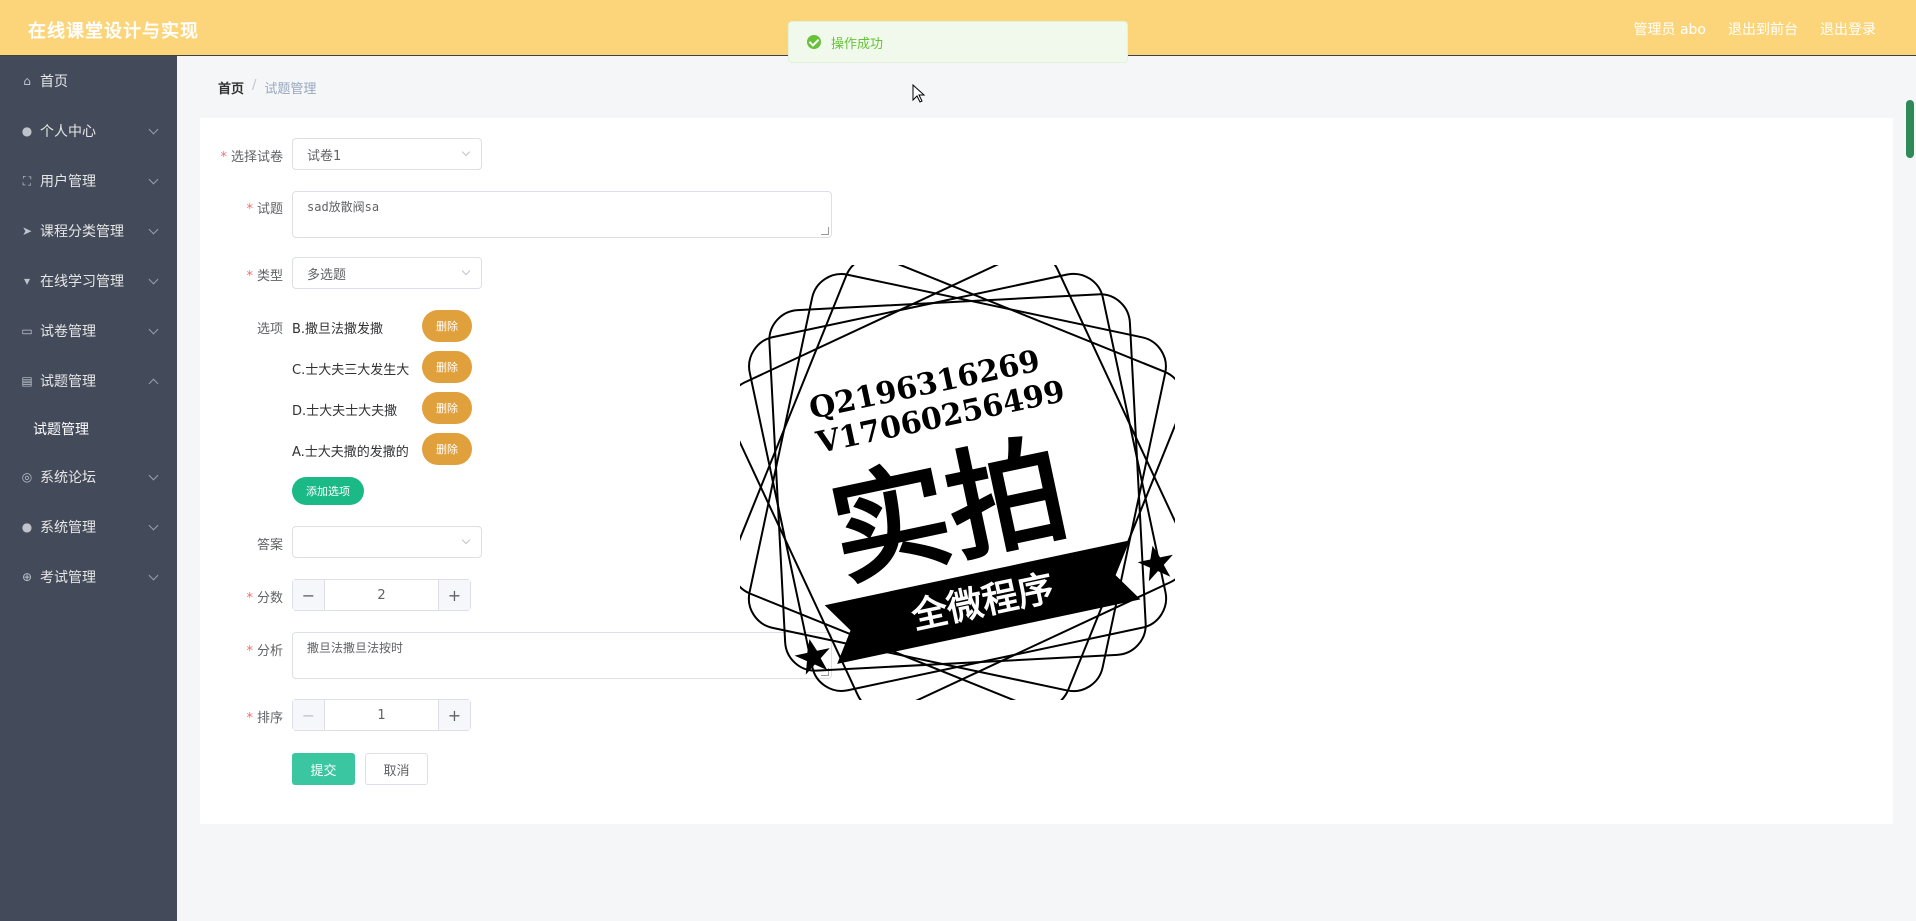 Image resolution: width=1916 pixels, height=921 pixels. What do you see at coordinates (1848, 29) in the screenshot?
I see `logout-link: 退出登录` at bounding box center [1848, 29].